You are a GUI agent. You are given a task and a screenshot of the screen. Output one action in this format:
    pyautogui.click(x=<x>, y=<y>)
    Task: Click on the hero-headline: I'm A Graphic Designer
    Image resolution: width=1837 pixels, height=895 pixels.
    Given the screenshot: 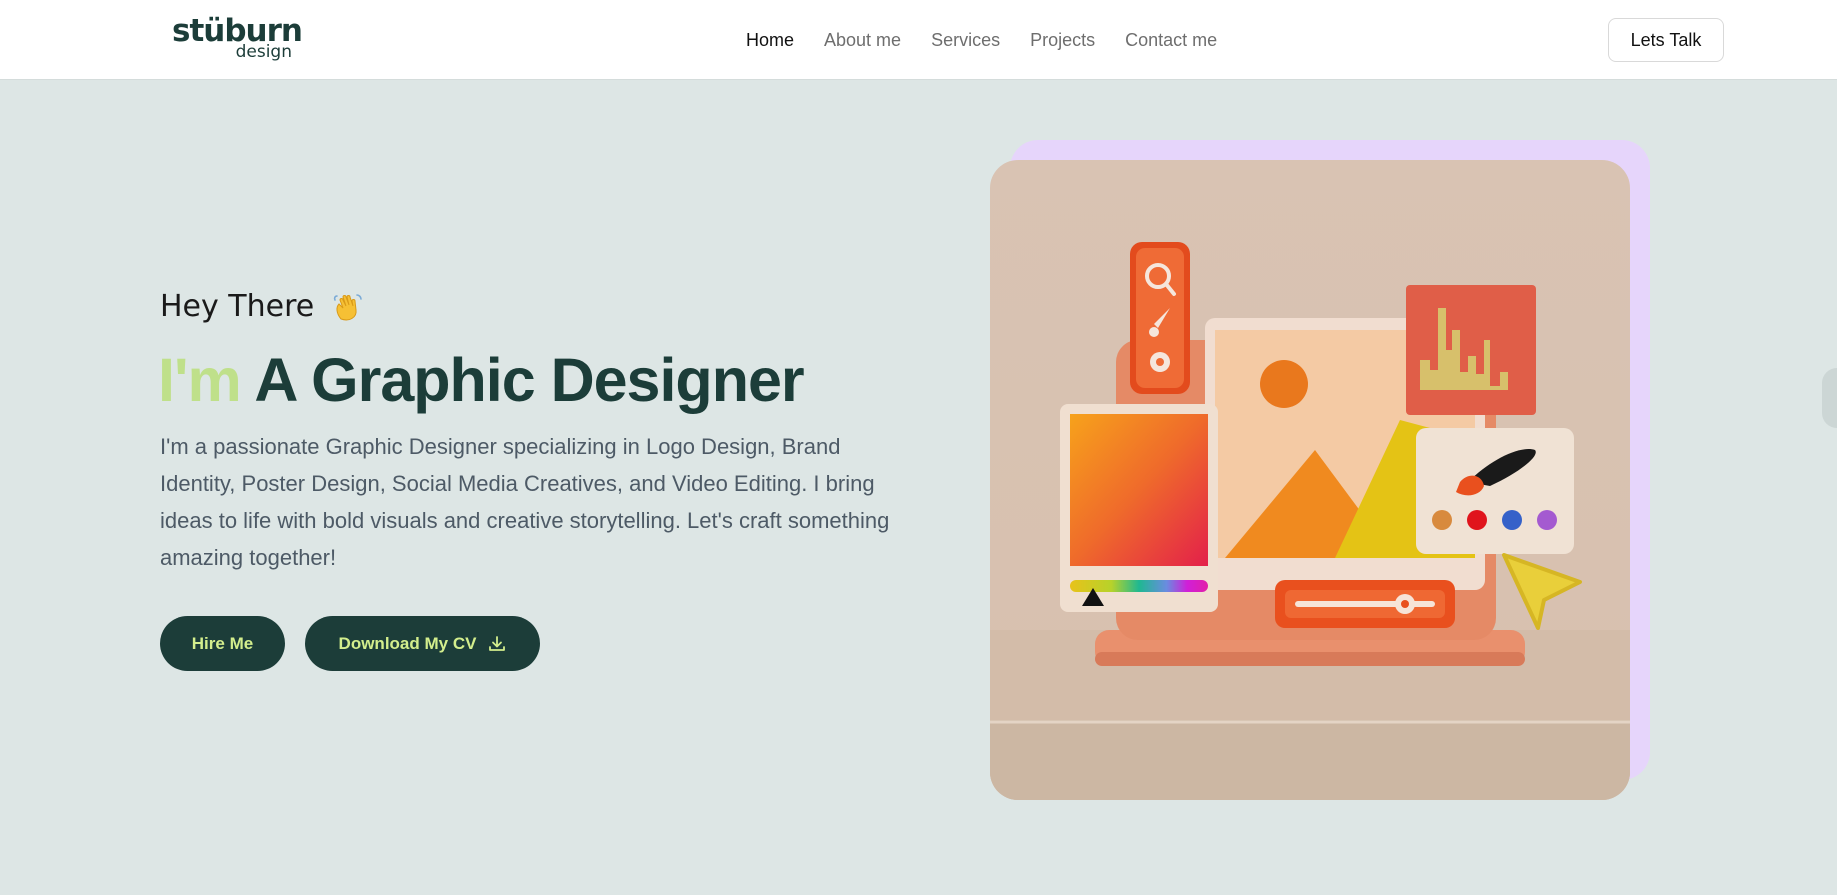 What is the action you would take?
    pyautogui.click(x=481, y=380)
    